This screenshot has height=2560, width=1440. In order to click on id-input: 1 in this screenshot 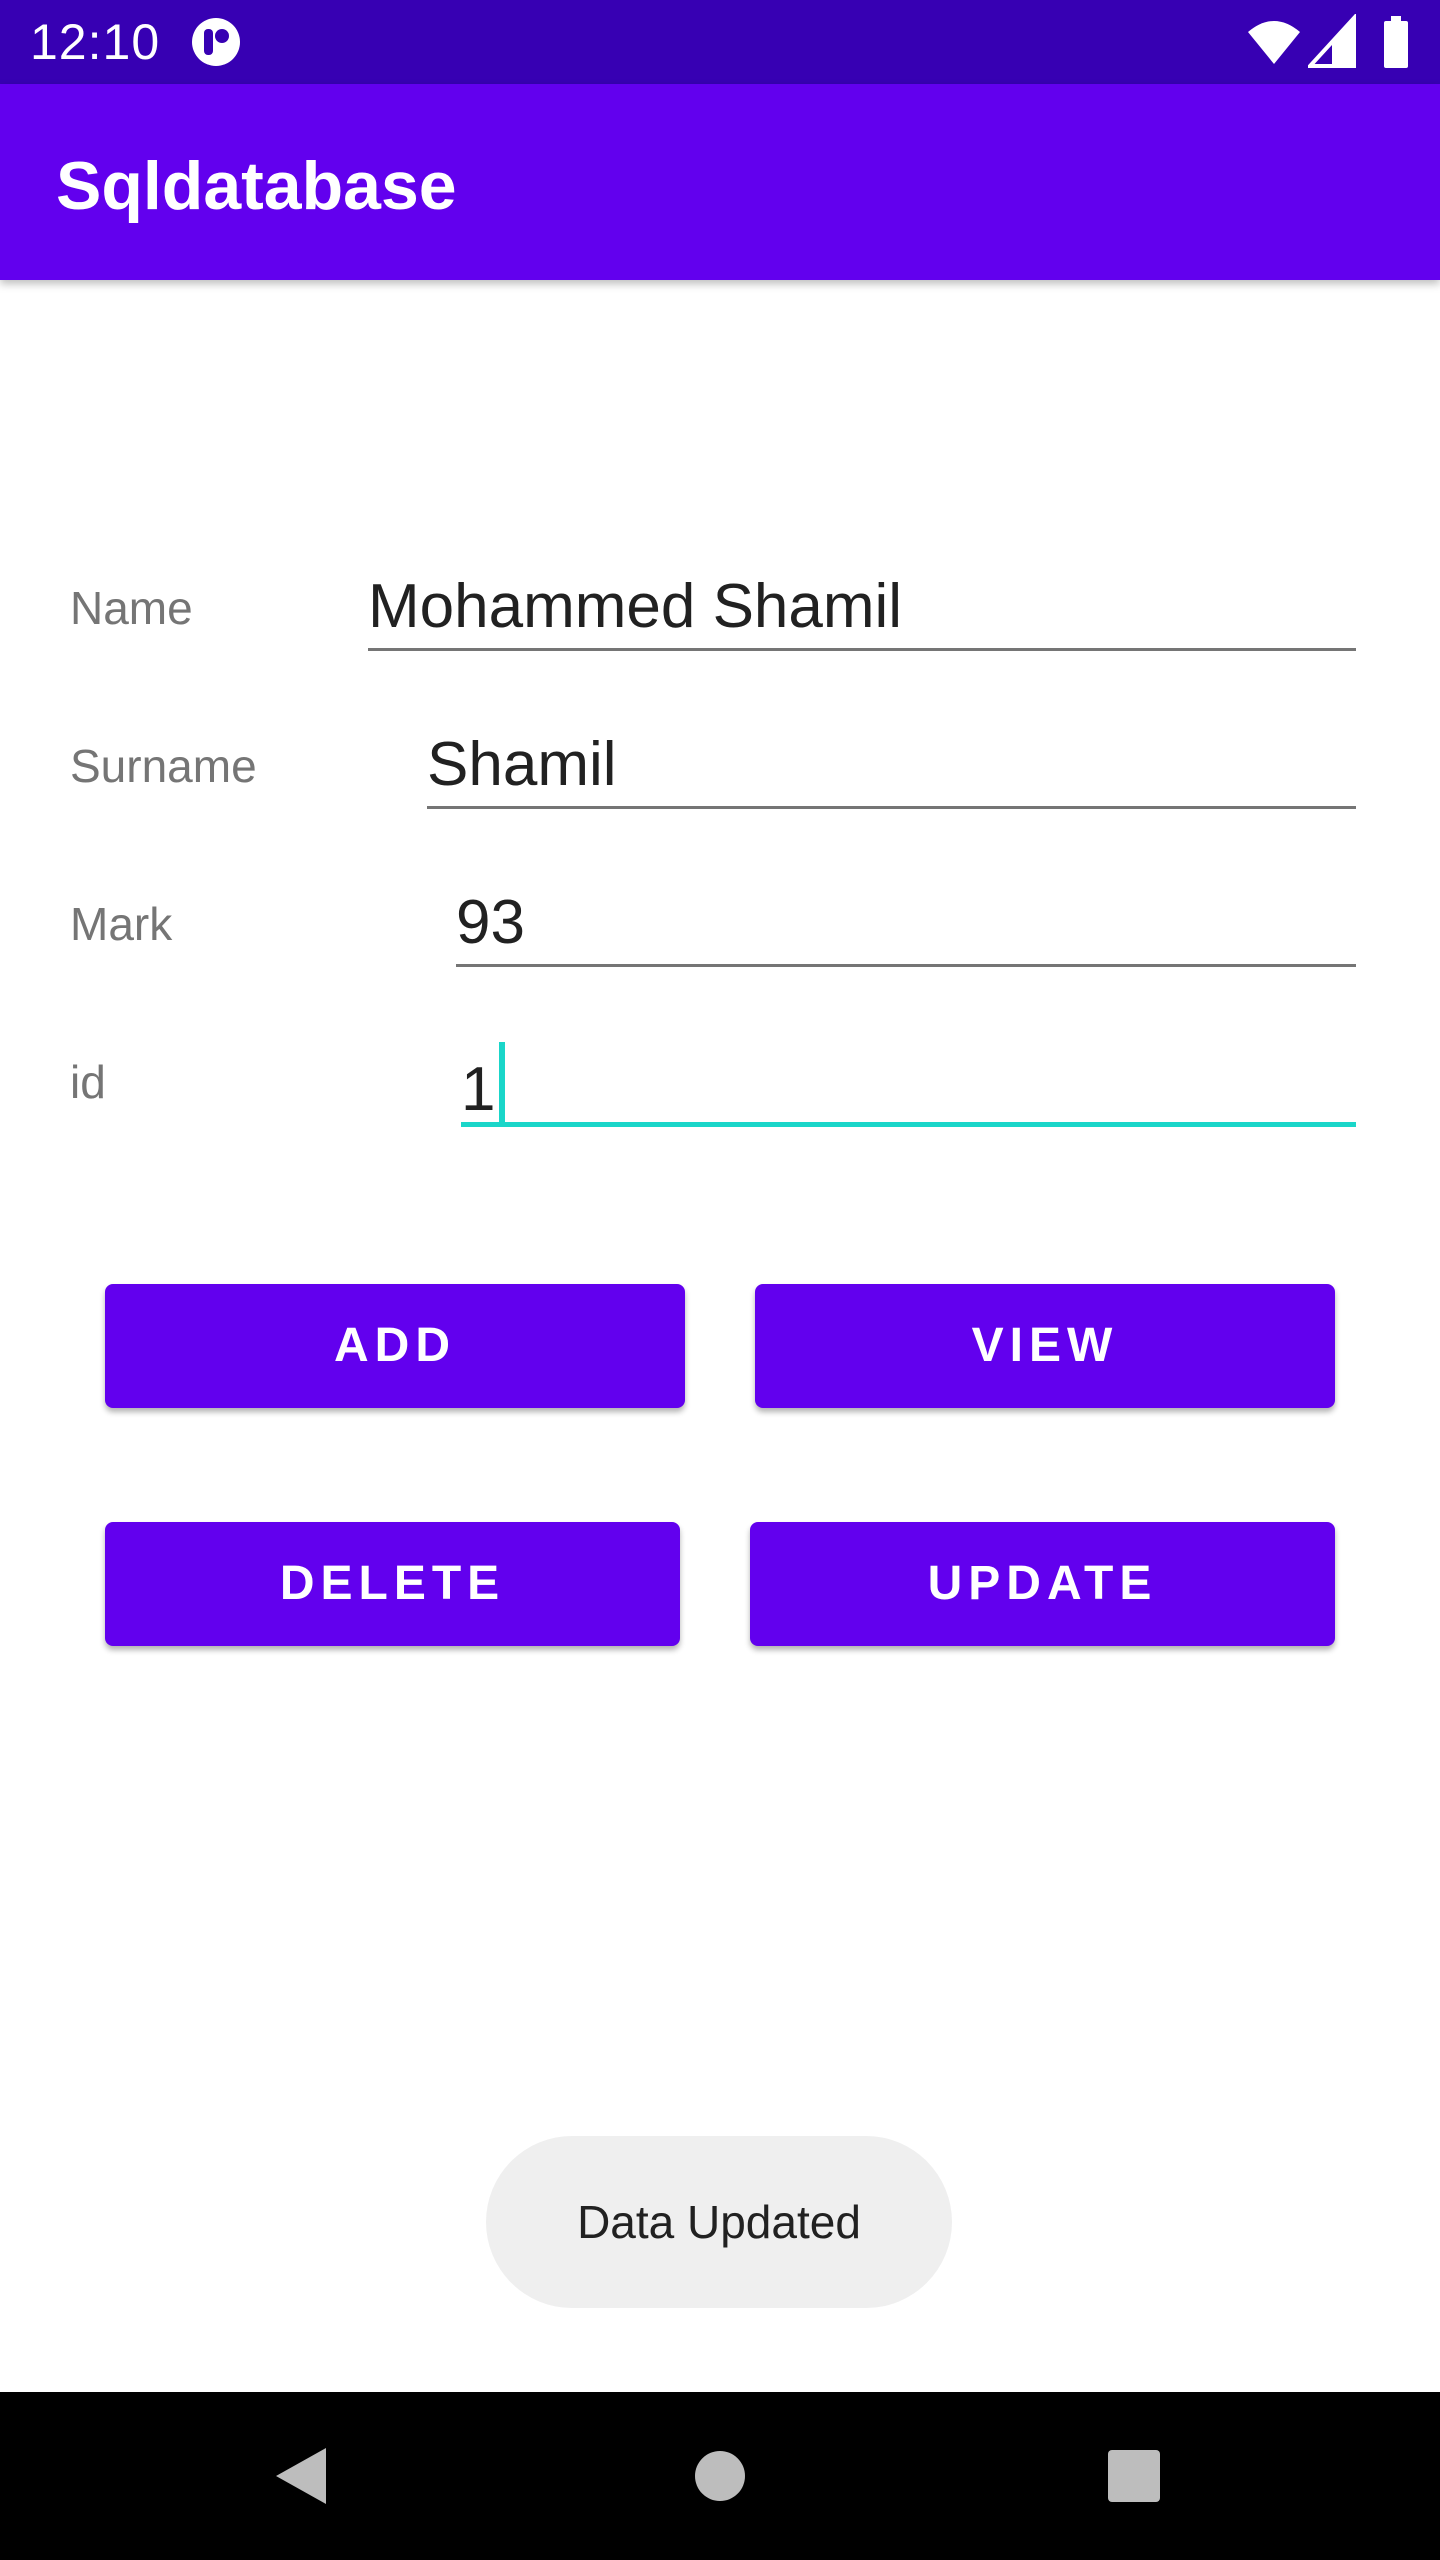, I will do `click(908, 1084)`.